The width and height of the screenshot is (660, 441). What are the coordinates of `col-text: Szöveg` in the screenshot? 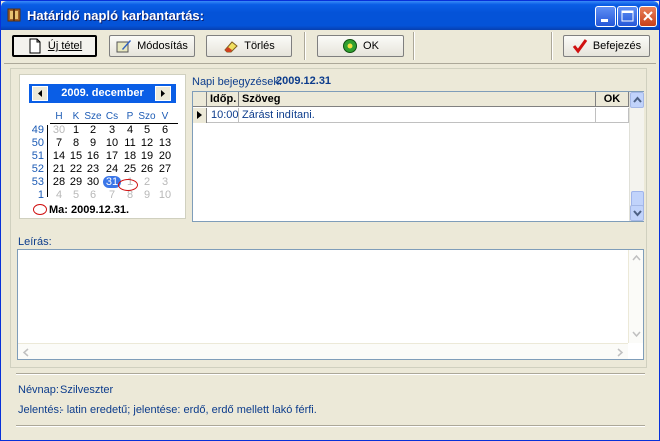 It's located at (417, 99).